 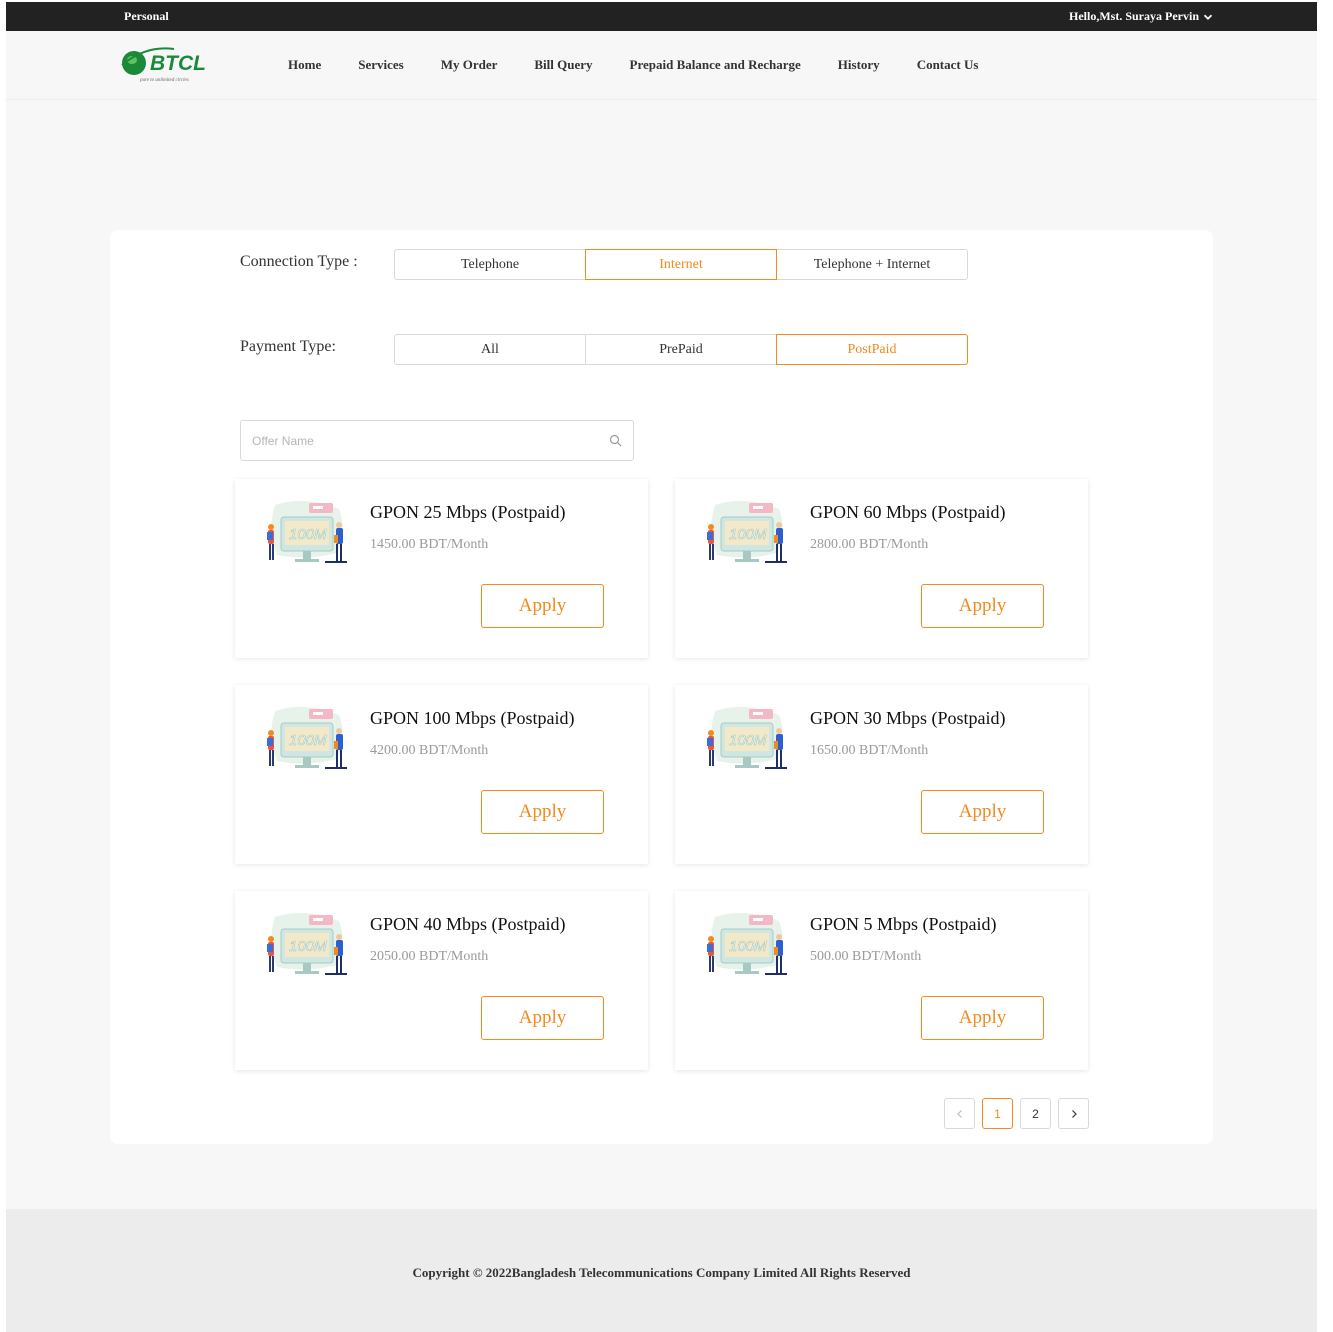 I want to click on nav-my-order: My Order, so click(x=469, y=65).